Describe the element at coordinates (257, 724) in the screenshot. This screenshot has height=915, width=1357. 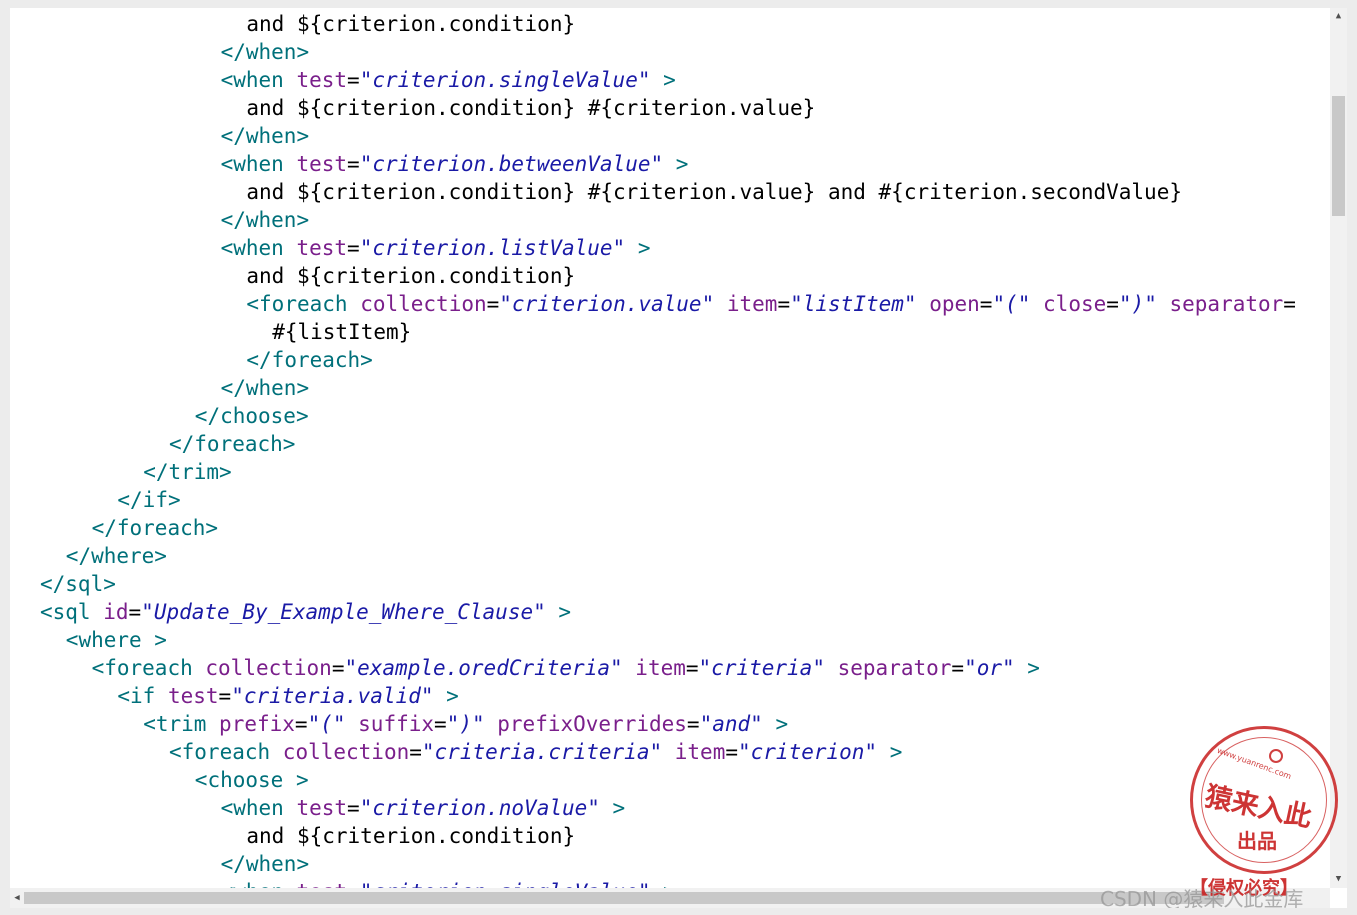
I see `code-token: prefix` at that location.